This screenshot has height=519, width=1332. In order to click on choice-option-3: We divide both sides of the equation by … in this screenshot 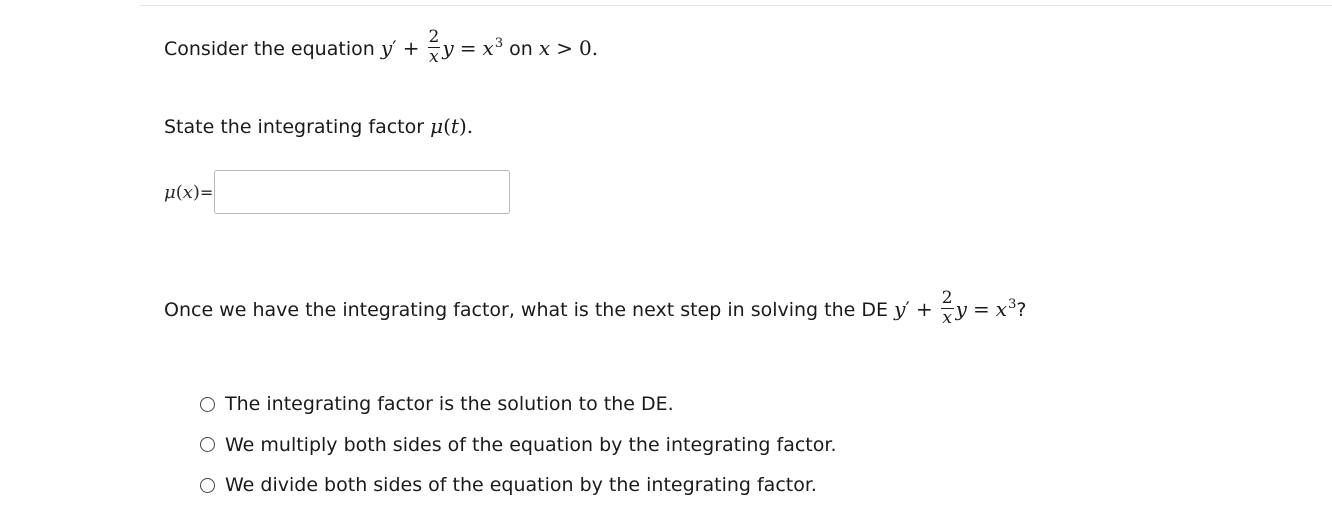, I will do `click(518, 485)`.